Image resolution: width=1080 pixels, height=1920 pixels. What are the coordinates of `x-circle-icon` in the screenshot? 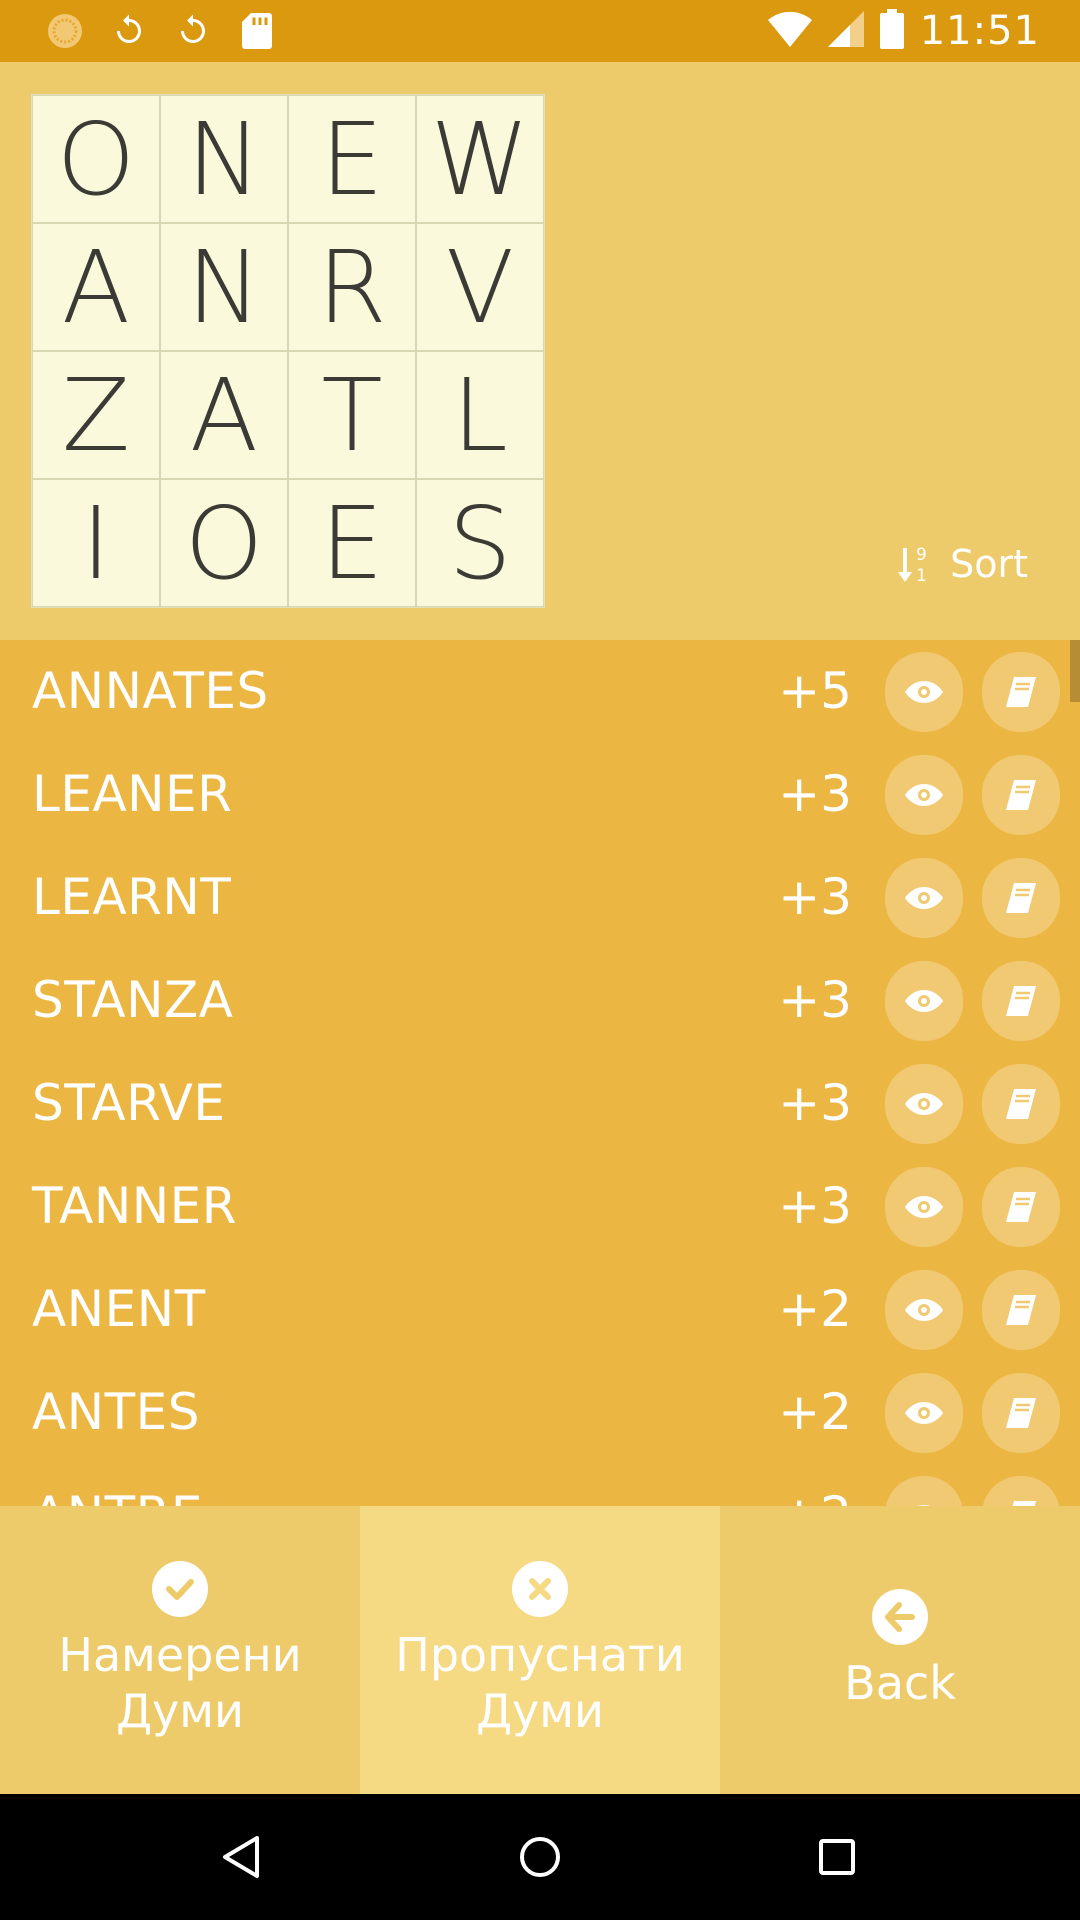 It's located at (540, 1589).